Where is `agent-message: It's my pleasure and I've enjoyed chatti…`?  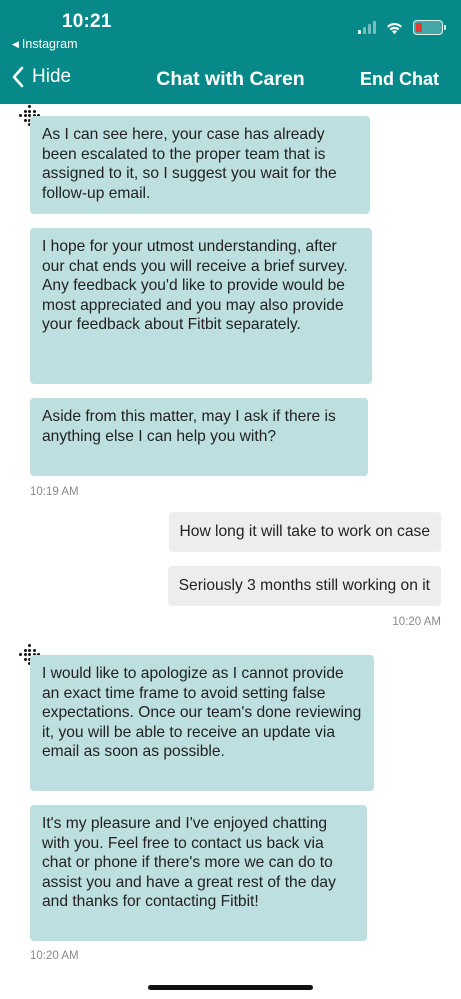
agent-message: It's my pleasure and I've enjoyed chatti… is located at coordinates (198, 873).